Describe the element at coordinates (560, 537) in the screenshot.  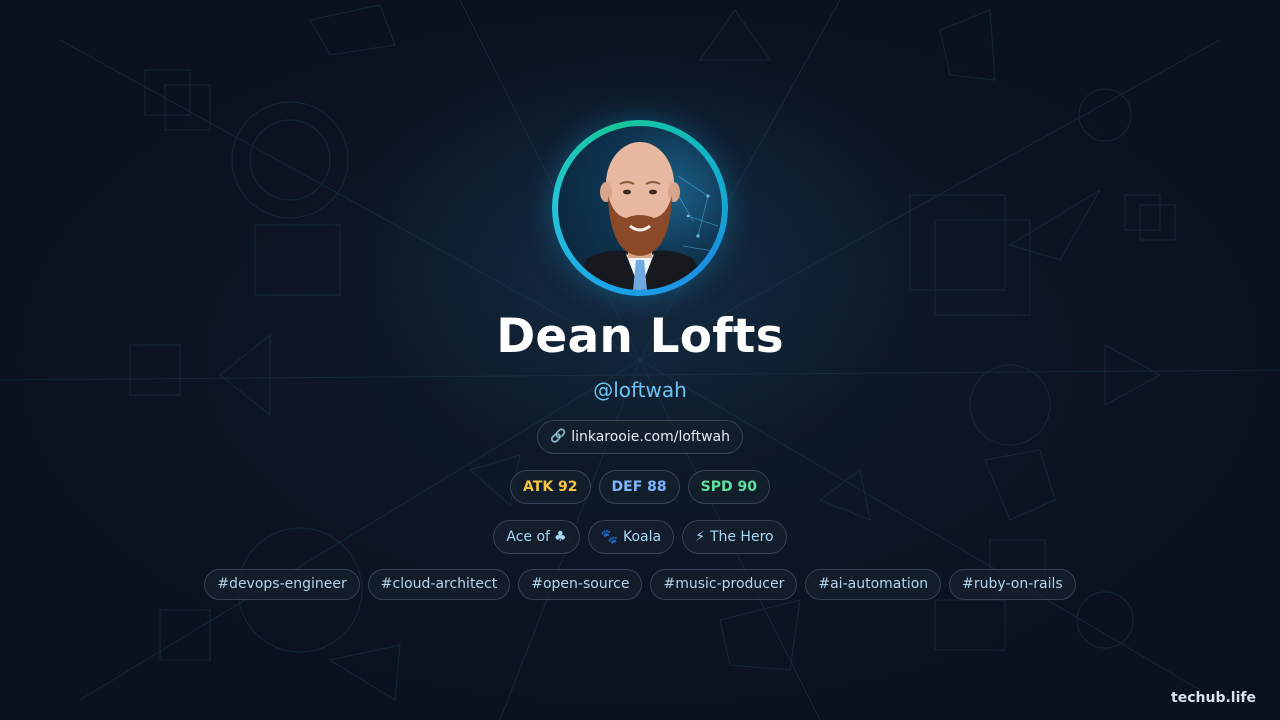
I see `club-icon: ♣` at that location.